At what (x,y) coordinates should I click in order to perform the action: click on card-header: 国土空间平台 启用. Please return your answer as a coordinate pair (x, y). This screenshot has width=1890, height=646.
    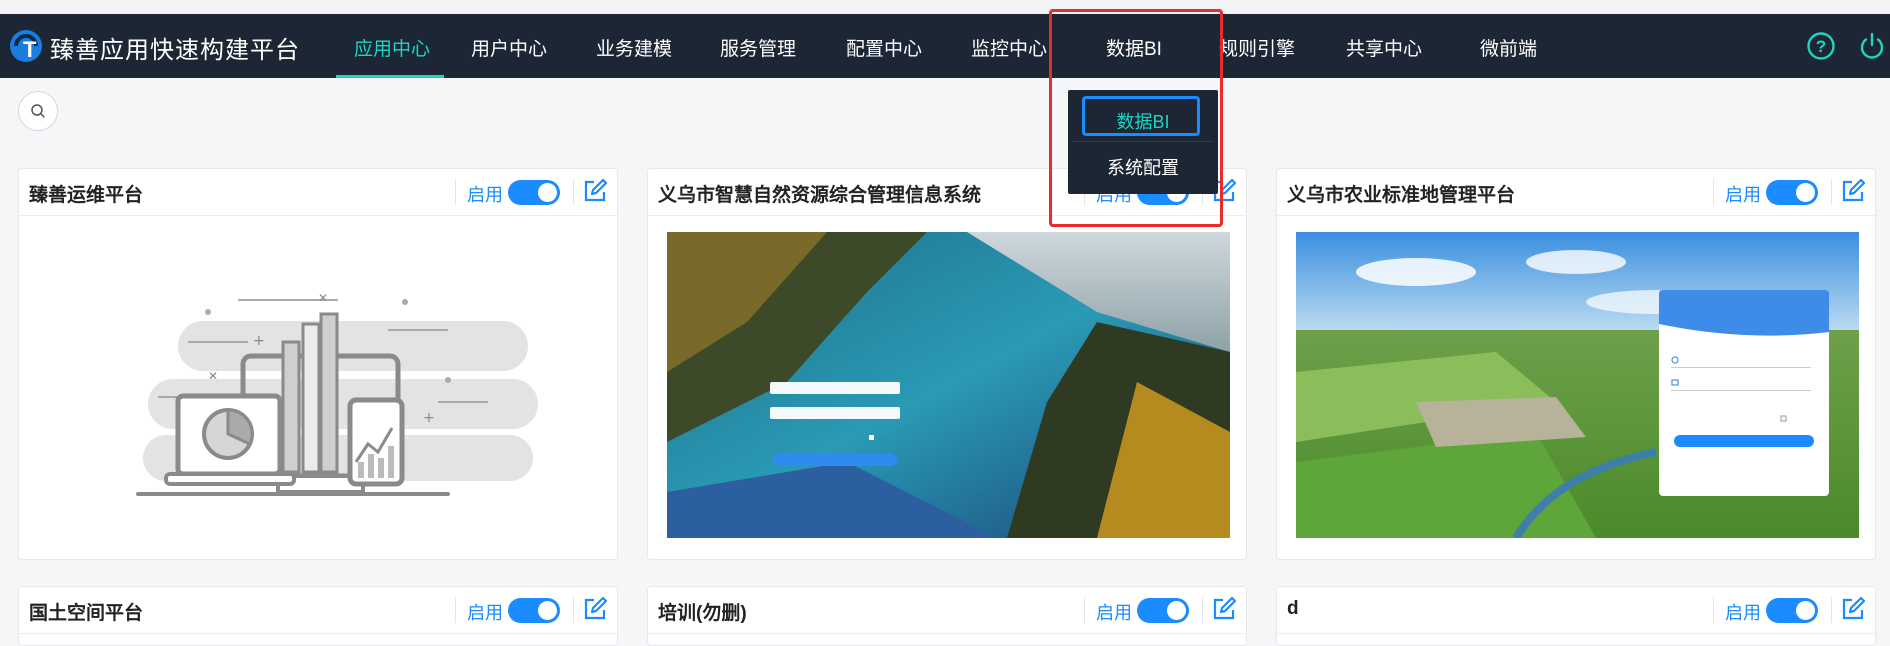
    Looking at the image, I should click on (318, 610).